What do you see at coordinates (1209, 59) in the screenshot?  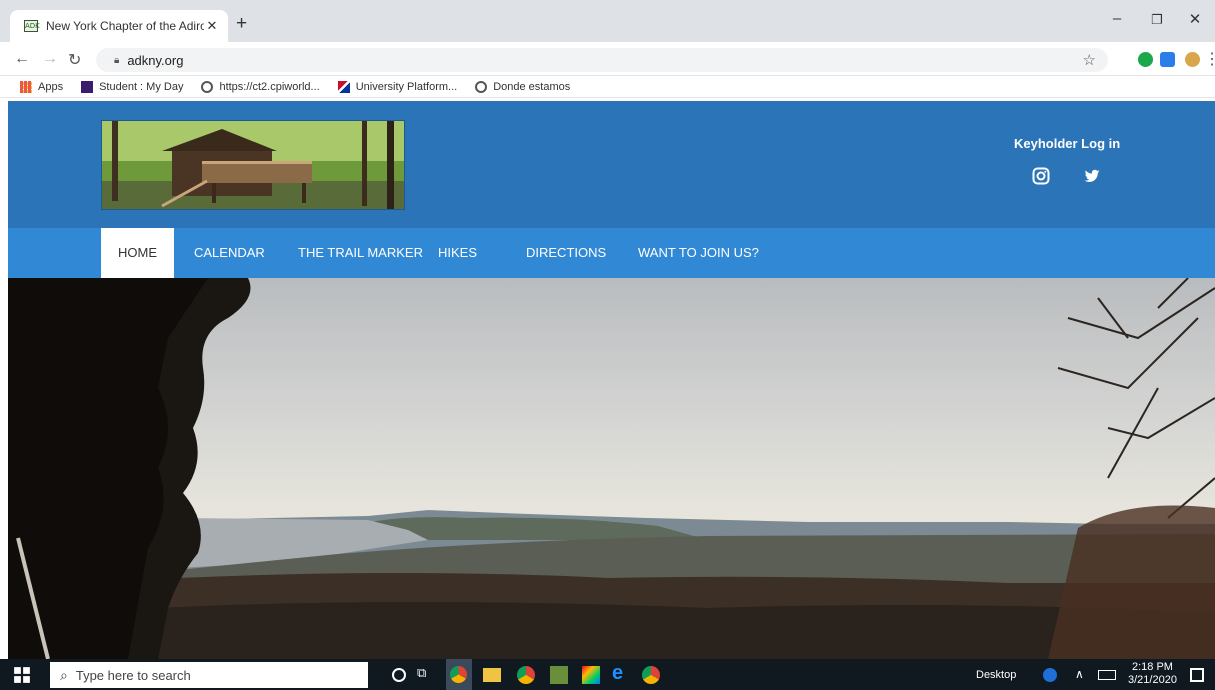 I see `menu-dots-icon: ⋮` at bounding box center [1209, 59].